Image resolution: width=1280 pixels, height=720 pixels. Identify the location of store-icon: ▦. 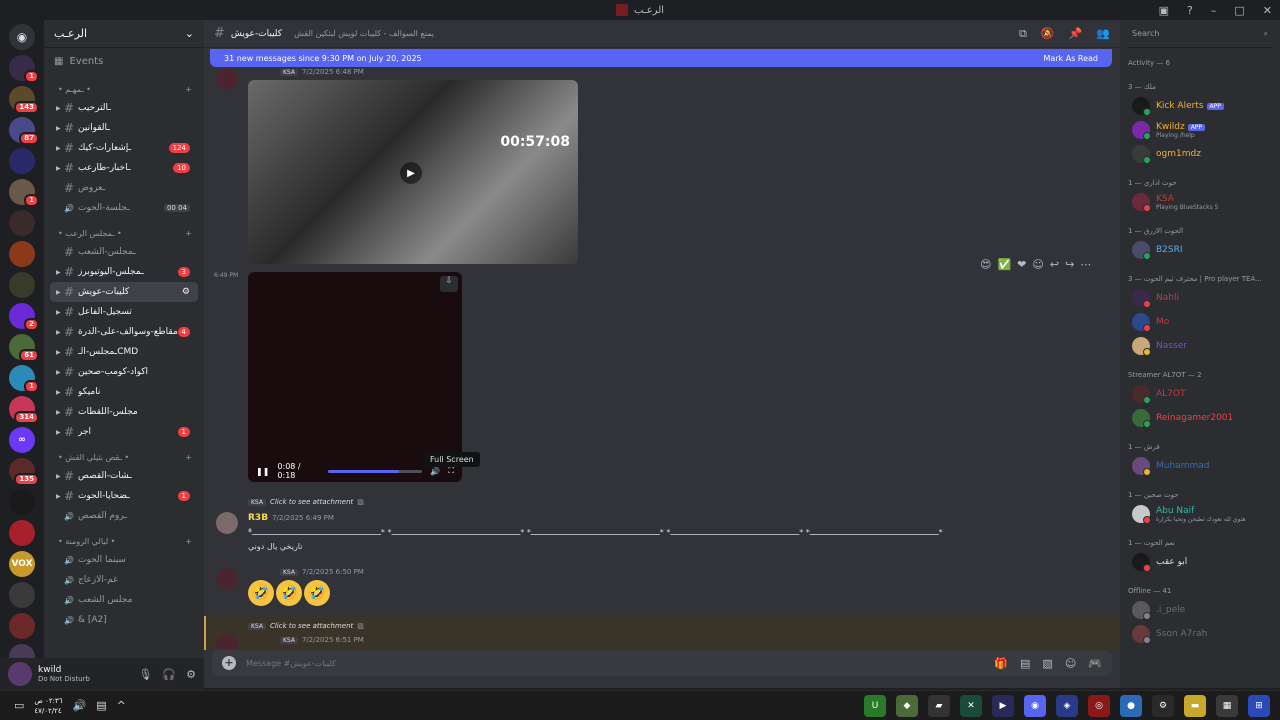
(1227, 705).